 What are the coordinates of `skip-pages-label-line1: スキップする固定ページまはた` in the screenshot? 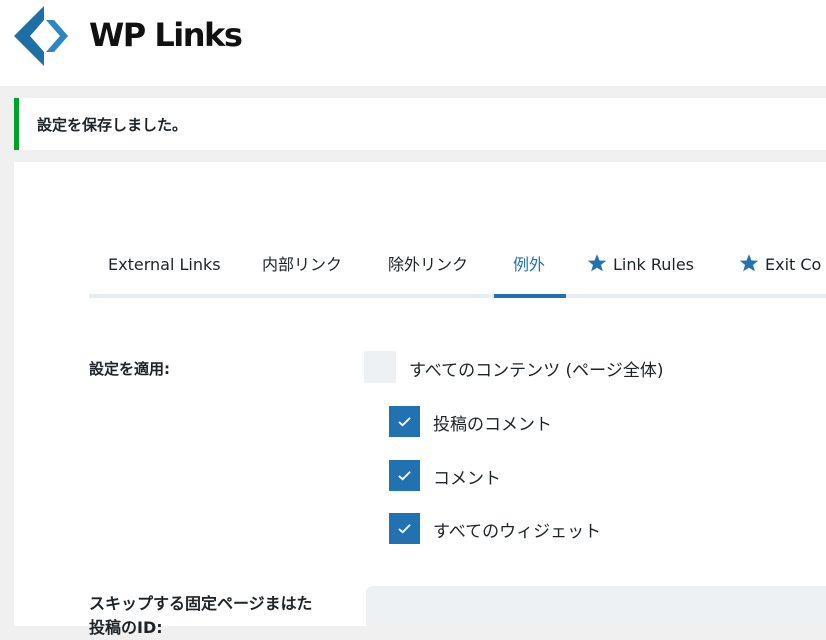 It's located at (201, 603).